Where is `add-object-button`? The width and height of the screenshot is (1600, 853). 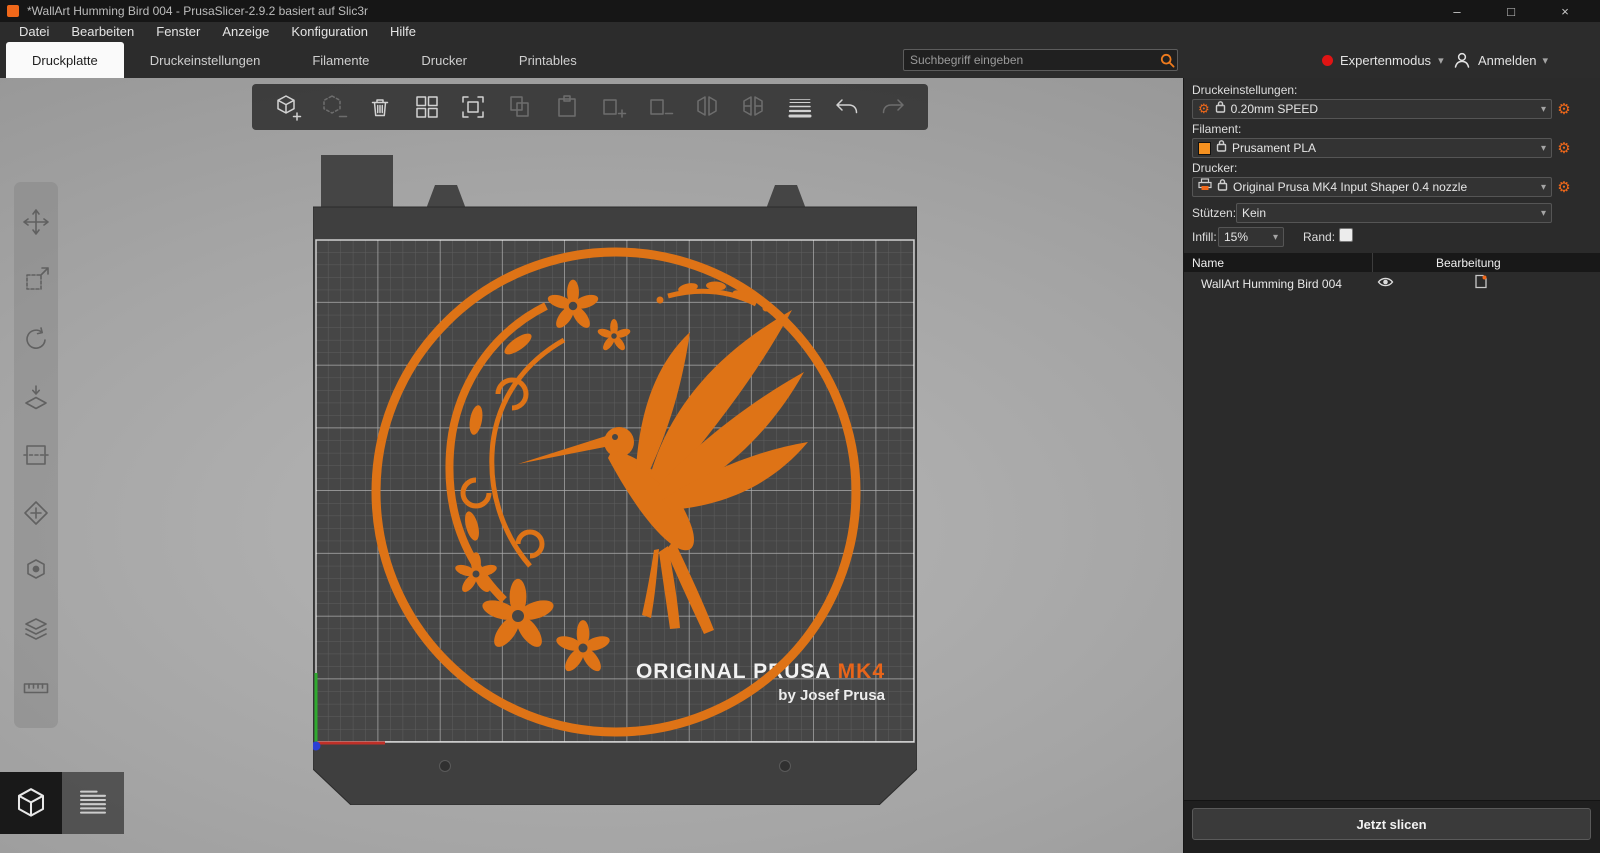
add-object-button is located at coordinates (287, 107).